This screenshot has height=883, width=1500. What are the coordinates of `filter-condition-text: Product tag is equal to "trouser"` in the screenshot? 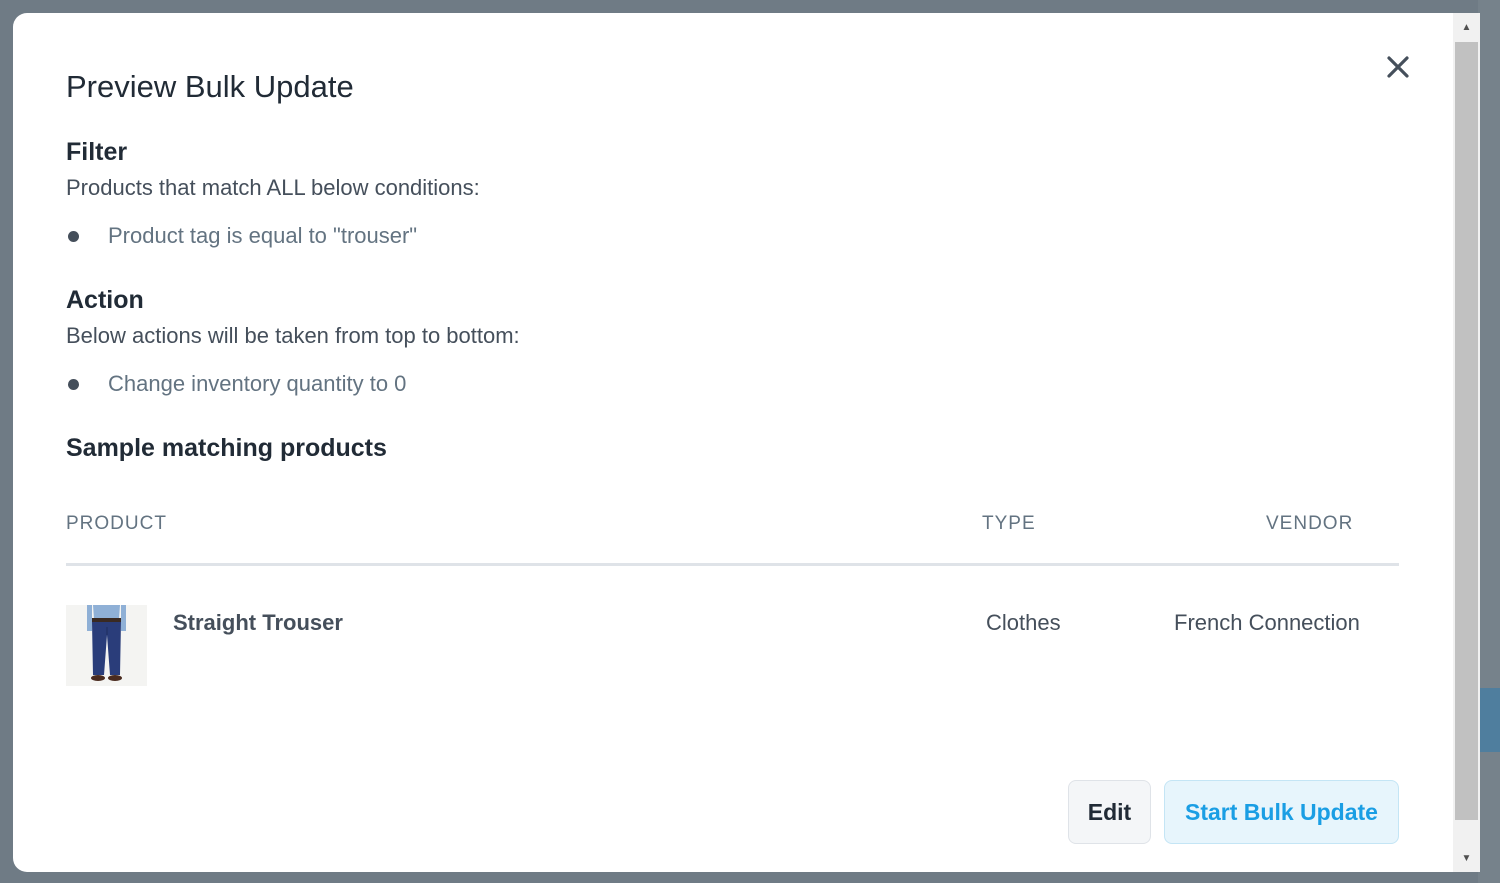 It's located at (263, 235).